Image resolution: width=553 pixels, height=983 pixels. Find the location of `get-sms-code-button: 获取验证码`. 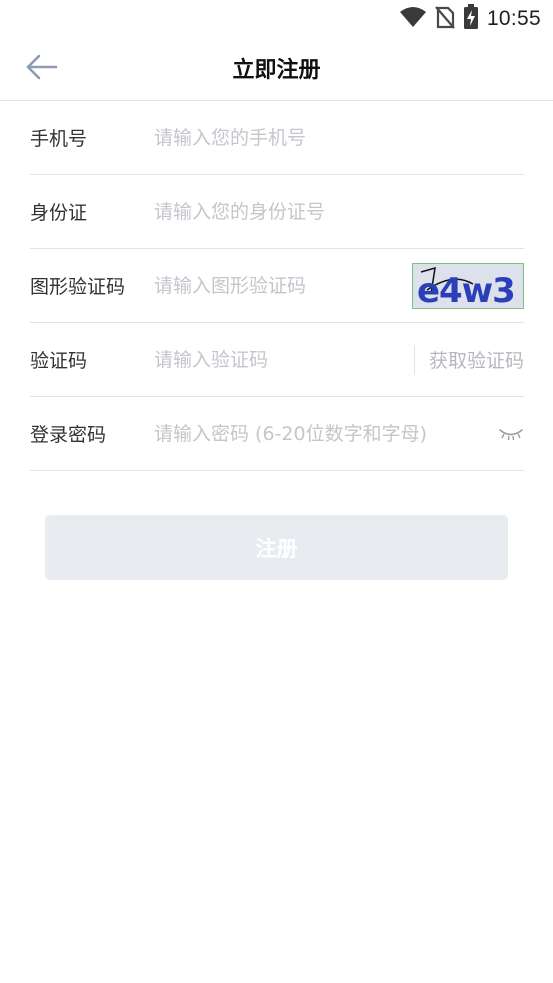

get-sms-code-button: 获取验证码 is located at coordinates (476, 359).